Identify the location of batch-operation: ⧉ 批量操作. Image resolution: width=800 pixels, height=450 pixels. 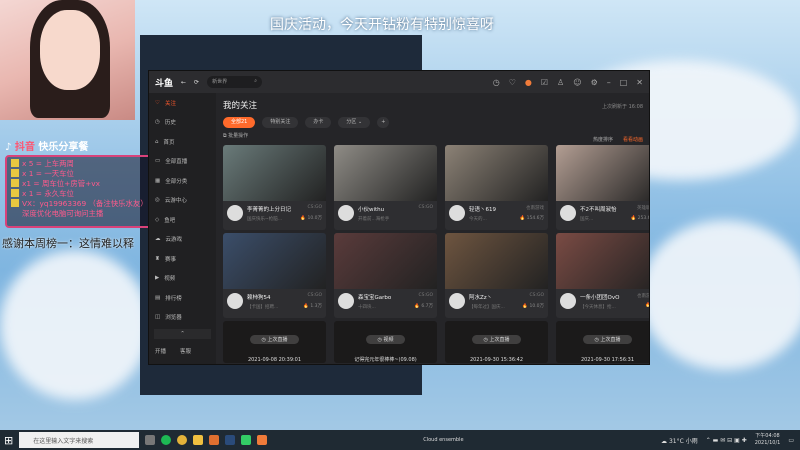
(432, 135).